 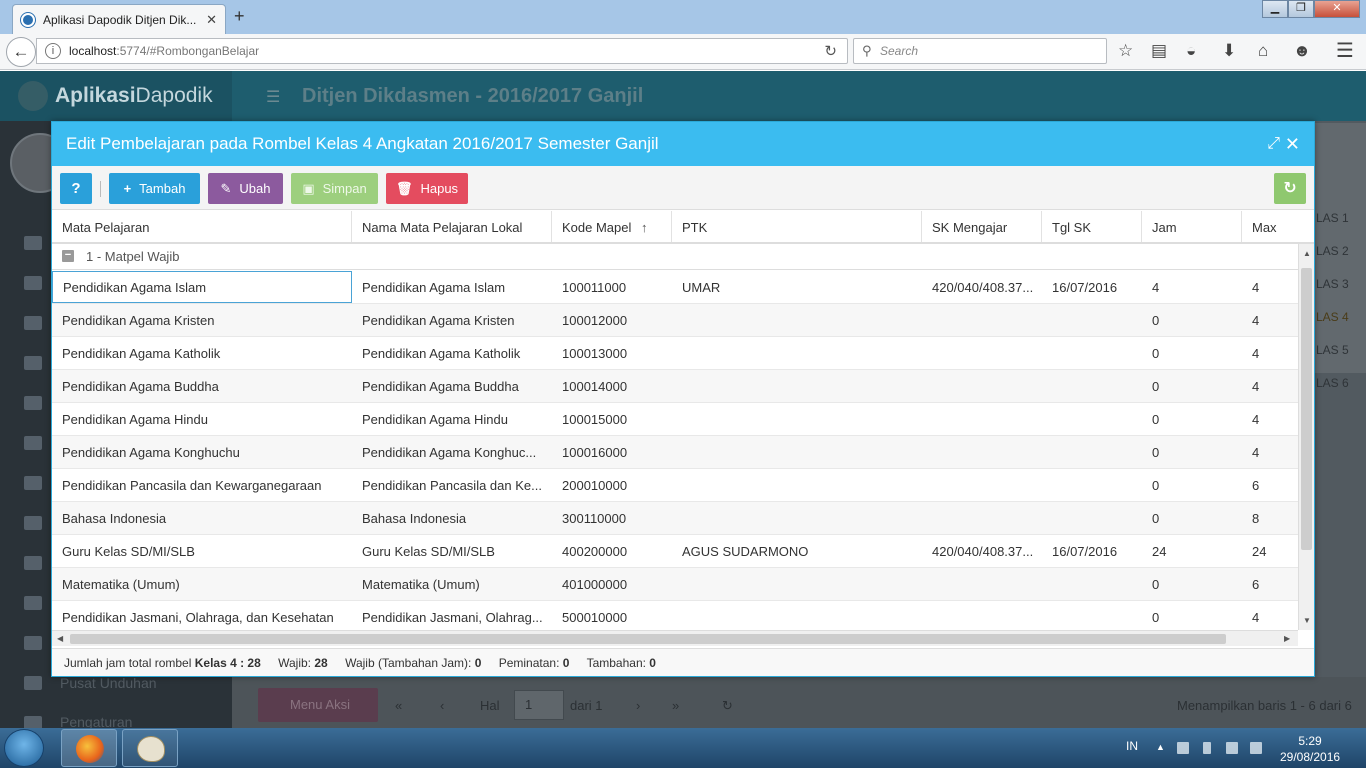 What do you see at coordinates (797, 551) in the screenshot?
I see `cell-ptk: AGUS SUDARMONO` at bounding box center [797, 551].